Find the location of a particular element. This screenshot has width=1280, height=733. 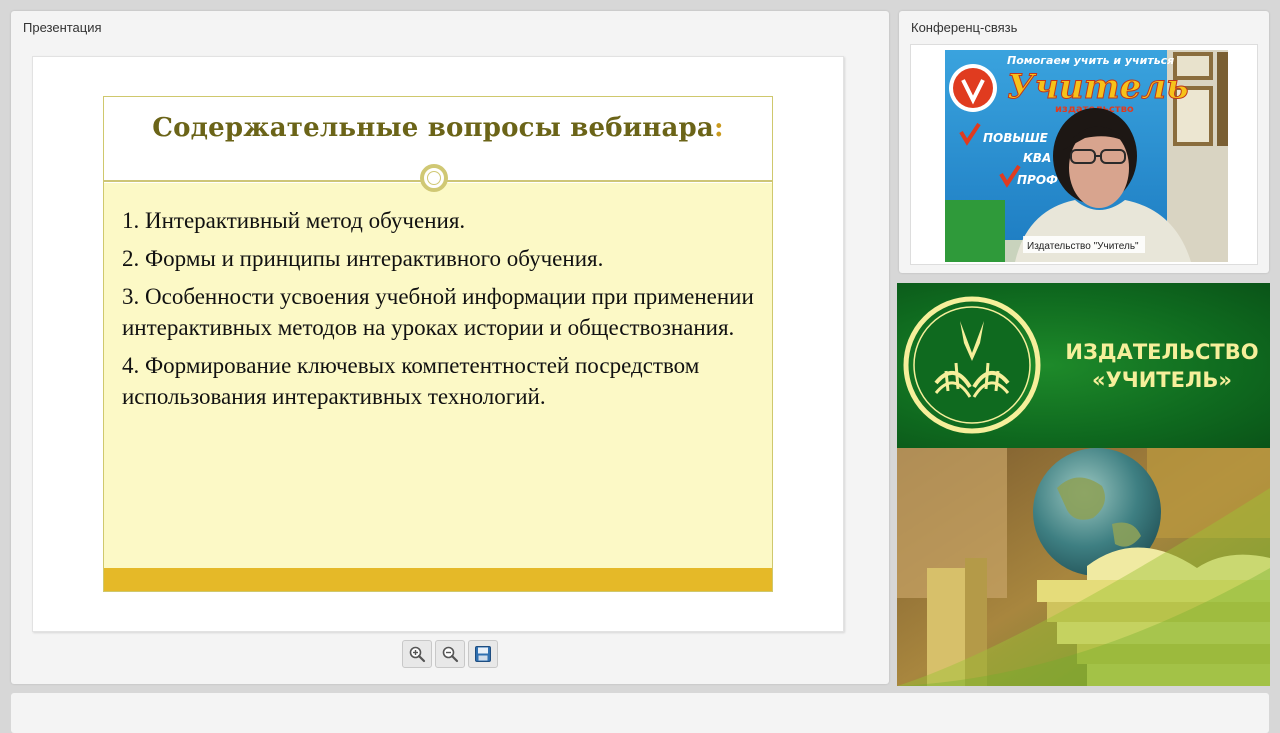

conference-panel-title: Конференц-связь is located at coordinates (964, 27).